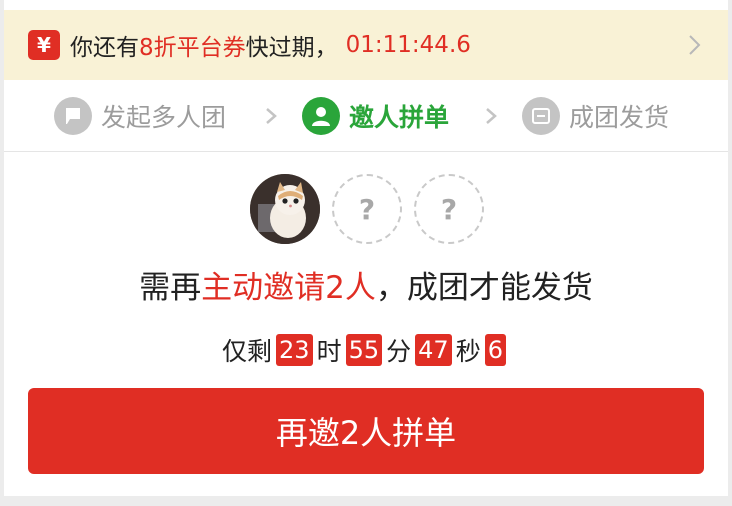 The width and height of the screenshot is (732, 506). Describe the element at coordinates (408, 45) in the screenshot. I see `coupon-countdown: 01:11:44.6` at that location.